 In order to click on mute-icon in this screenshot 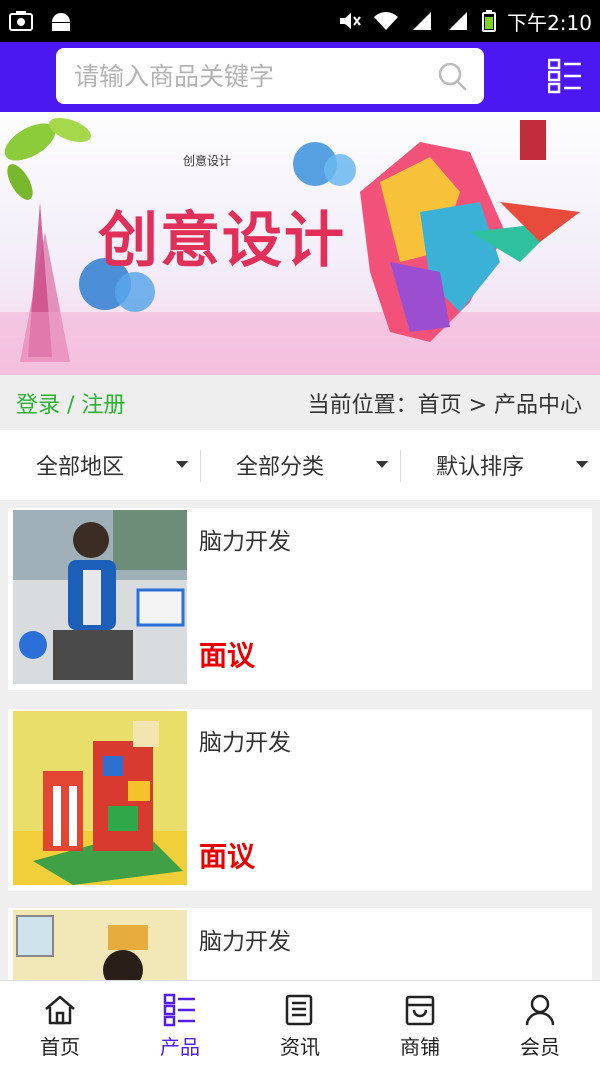, I will do `click(350, 21)`.